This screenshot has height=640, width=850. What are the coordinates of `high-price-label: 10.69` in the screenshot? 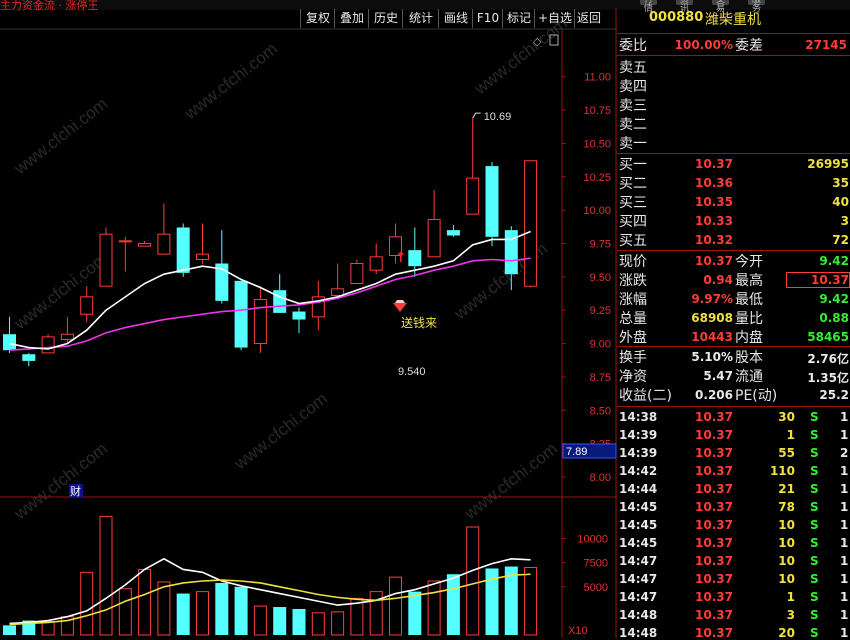 It's located at (498, 117).